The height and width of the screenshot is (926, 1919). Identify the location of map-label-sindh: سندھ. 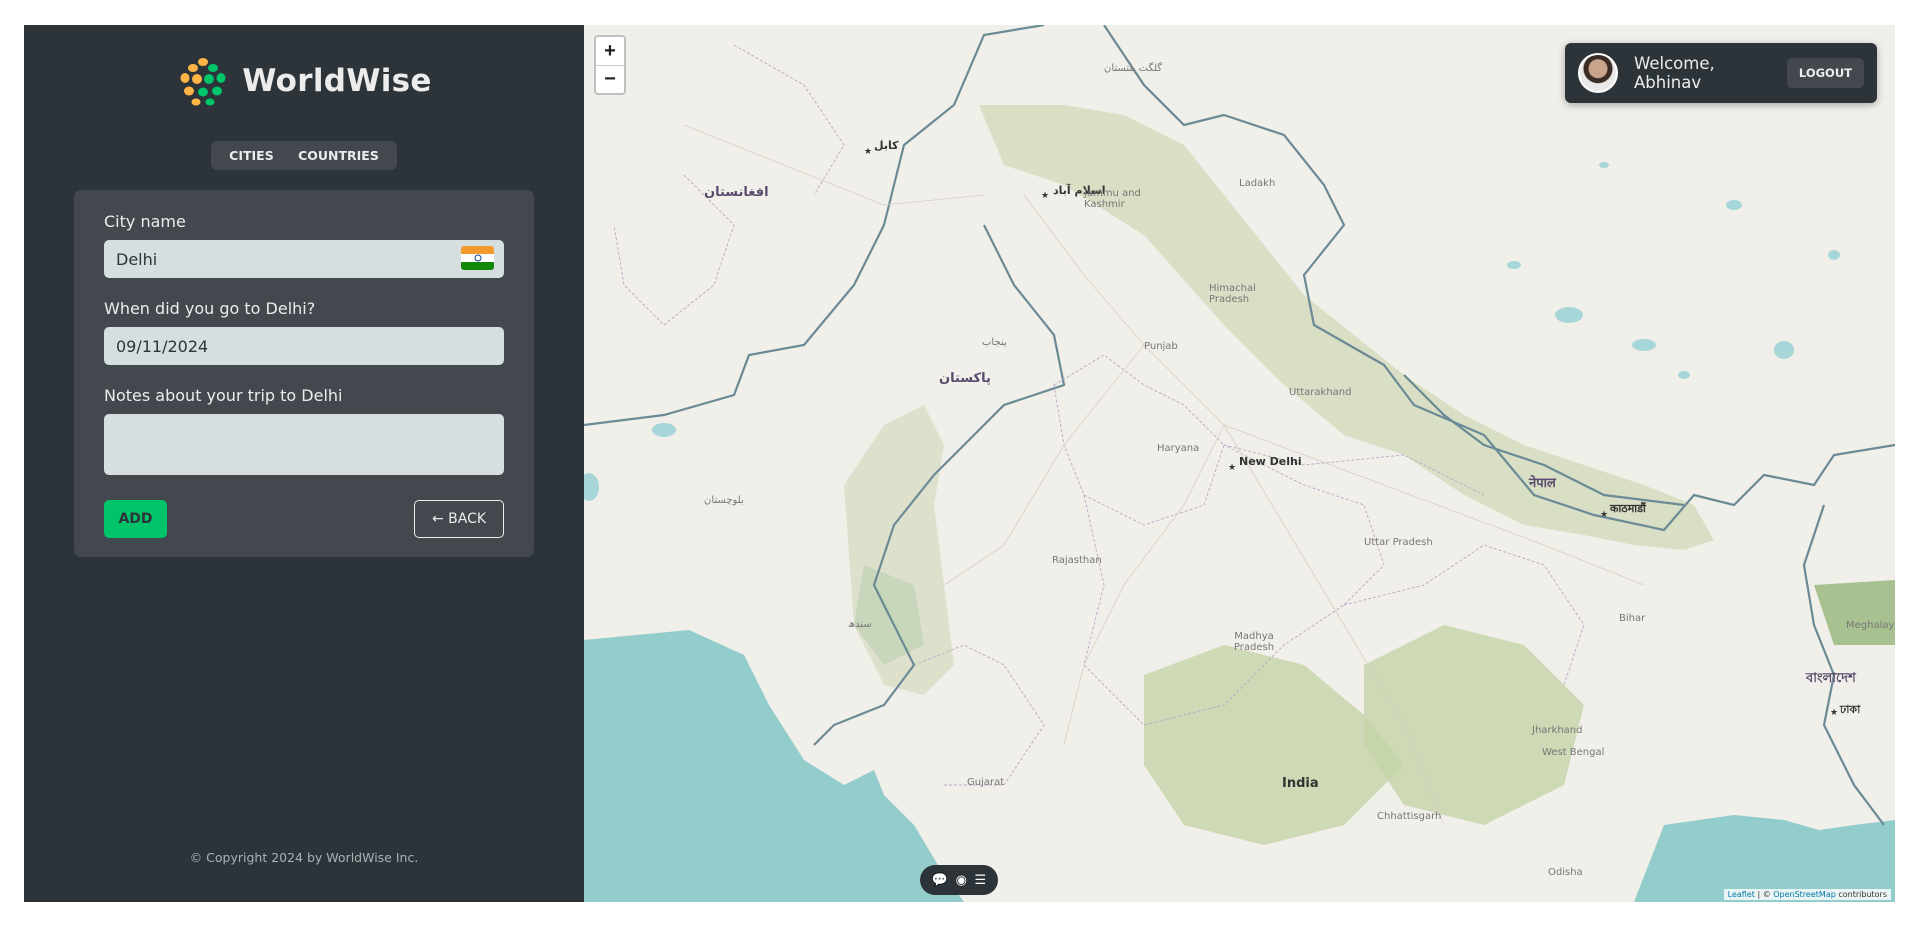
(860, 624).